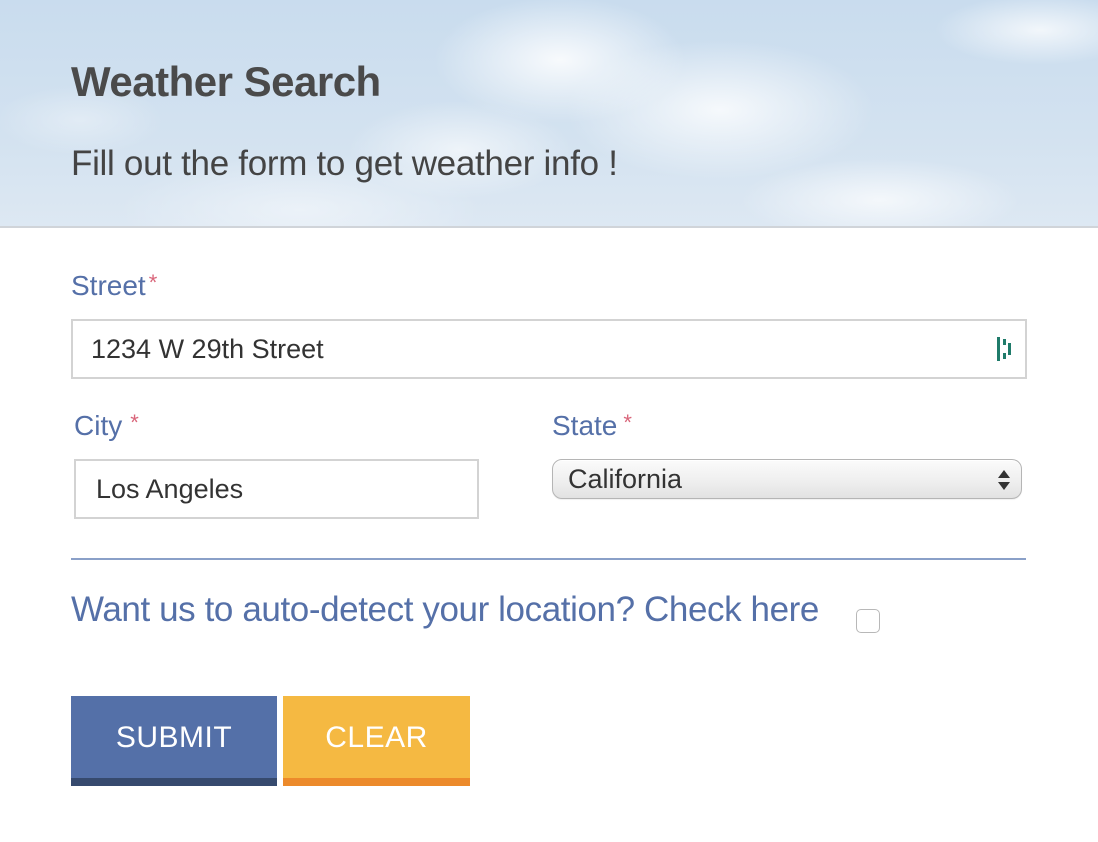 The height and width of the screenshot is (842, 1098). What do you see at coordinates (276, 489) in the screenshot?
I see `city-input` at bounding box center [276, 489].